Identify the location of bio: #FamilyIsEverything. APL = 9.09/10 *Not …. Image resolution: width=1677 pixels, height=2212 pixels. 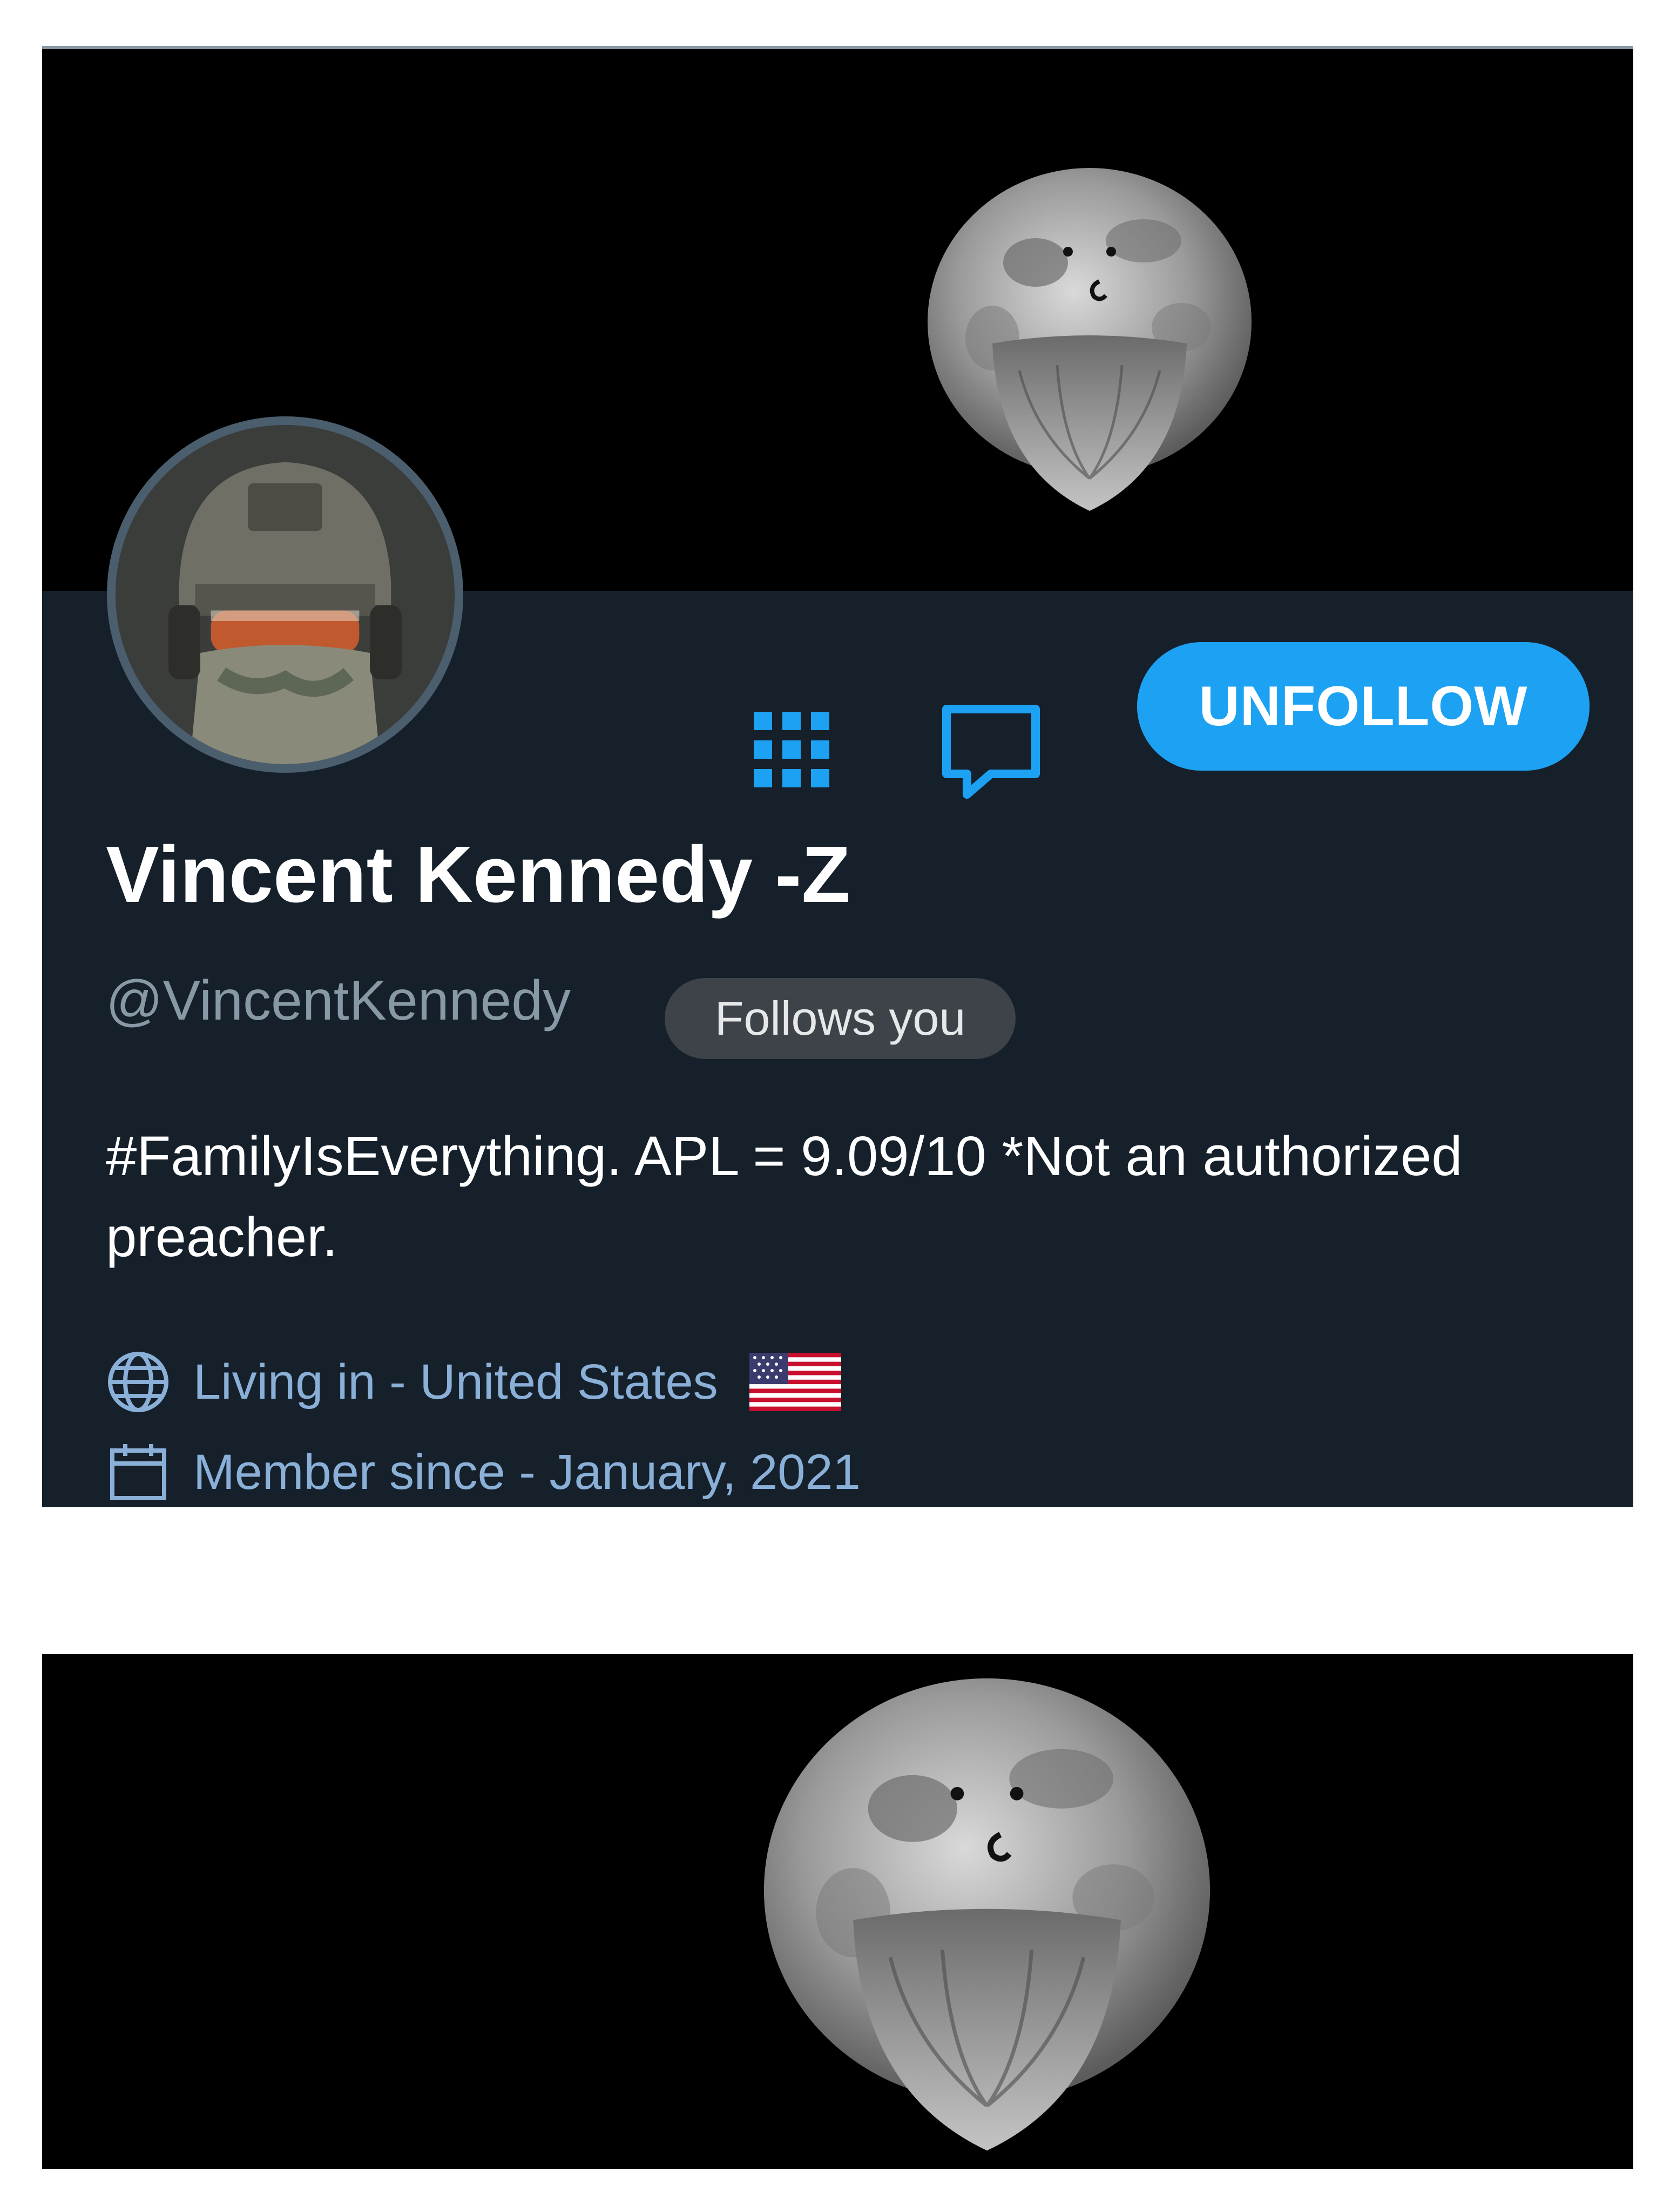
(784, 1196).